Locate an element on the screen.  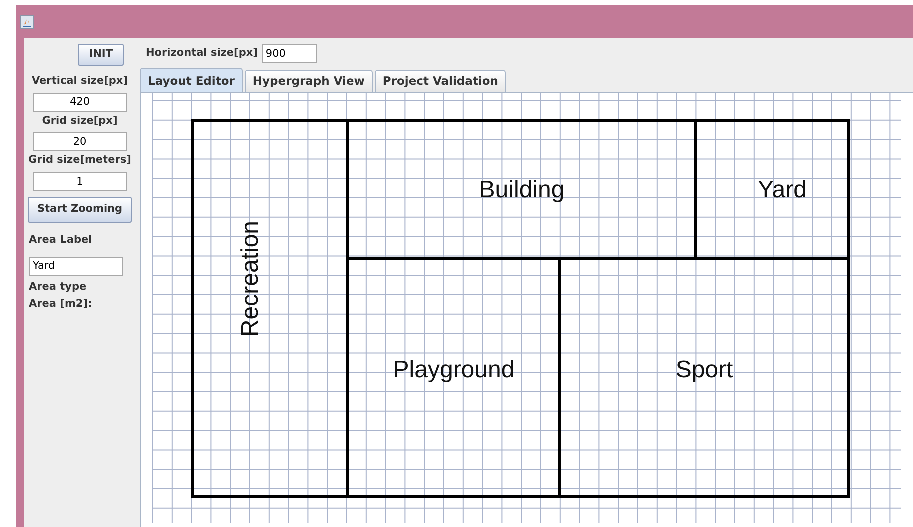
input-field: 20 is located at coordinates (80, 142).